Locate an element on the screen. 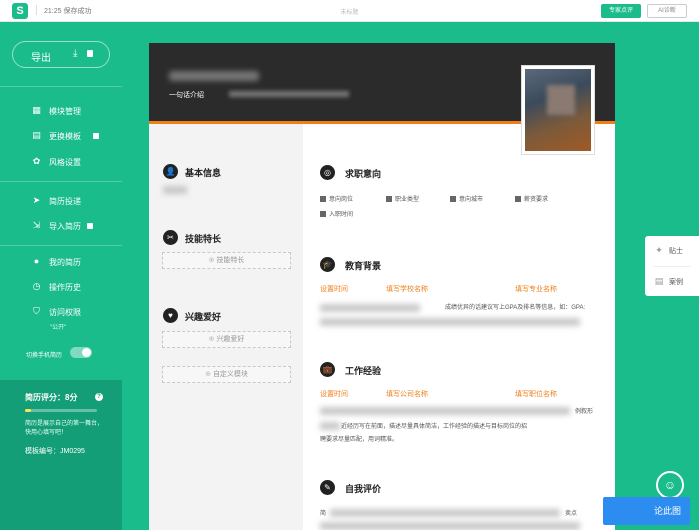 This screenshot has height=530, width=699. id-card-icon is located at coordinates (389, 199).